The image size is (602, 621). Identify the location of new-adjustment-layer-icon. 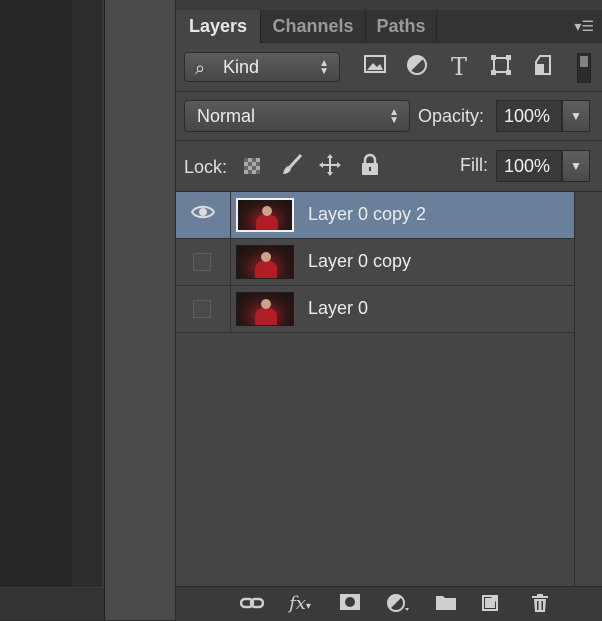
(398, 604).